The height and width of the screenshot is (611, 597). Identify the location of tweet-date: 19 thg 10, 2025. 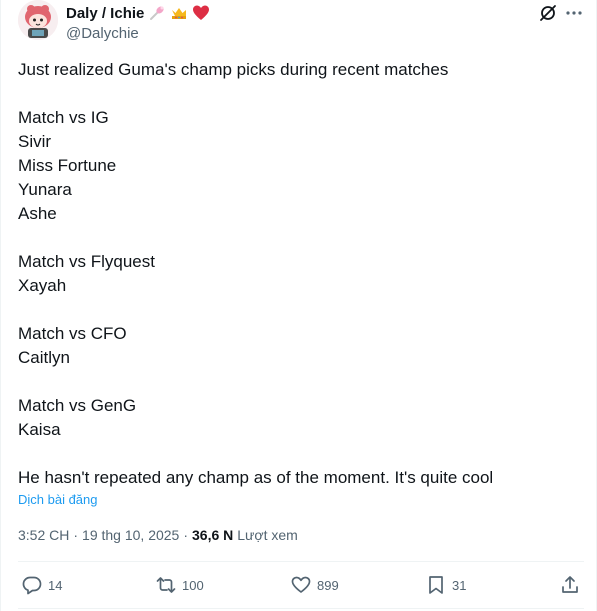
(130, 535).